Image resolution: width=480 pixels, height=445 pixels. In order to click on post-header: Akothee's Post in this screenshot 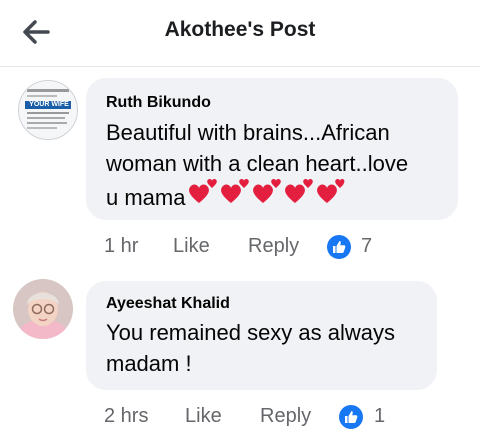, I will do `click(240, 32)`.